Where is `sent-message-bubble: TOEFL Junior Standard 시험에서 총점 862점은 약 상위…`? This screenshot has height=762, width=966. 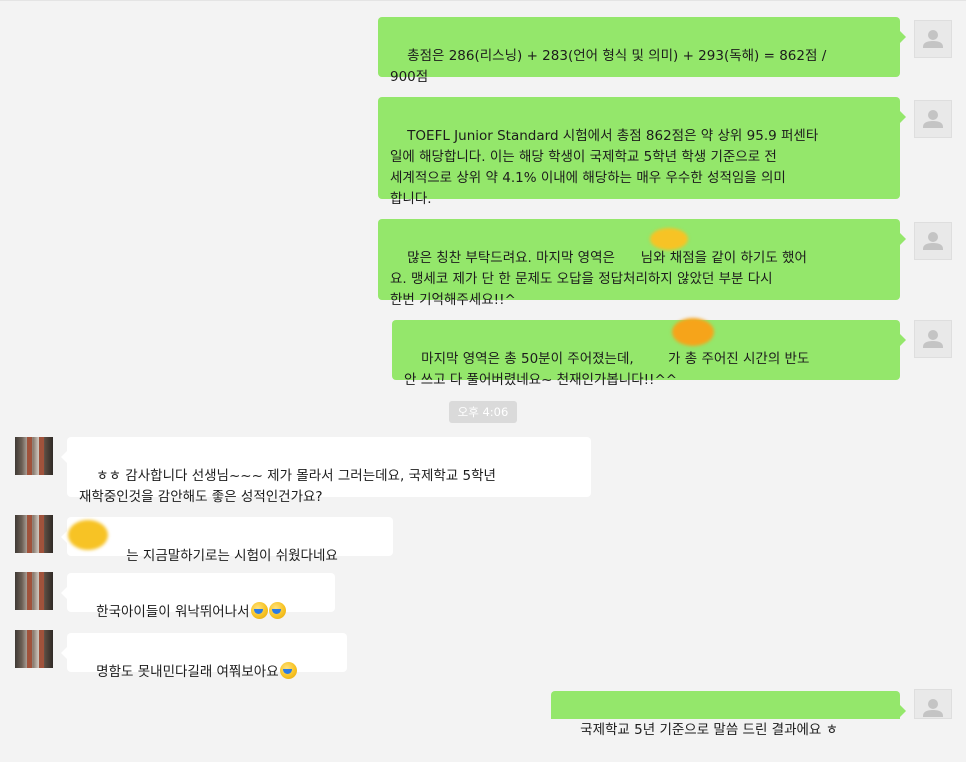
sent-message-bubble: TOEFL Junior Standard 시험에서 총점 862점은 약 상위… is located at coordinates (642, 152).